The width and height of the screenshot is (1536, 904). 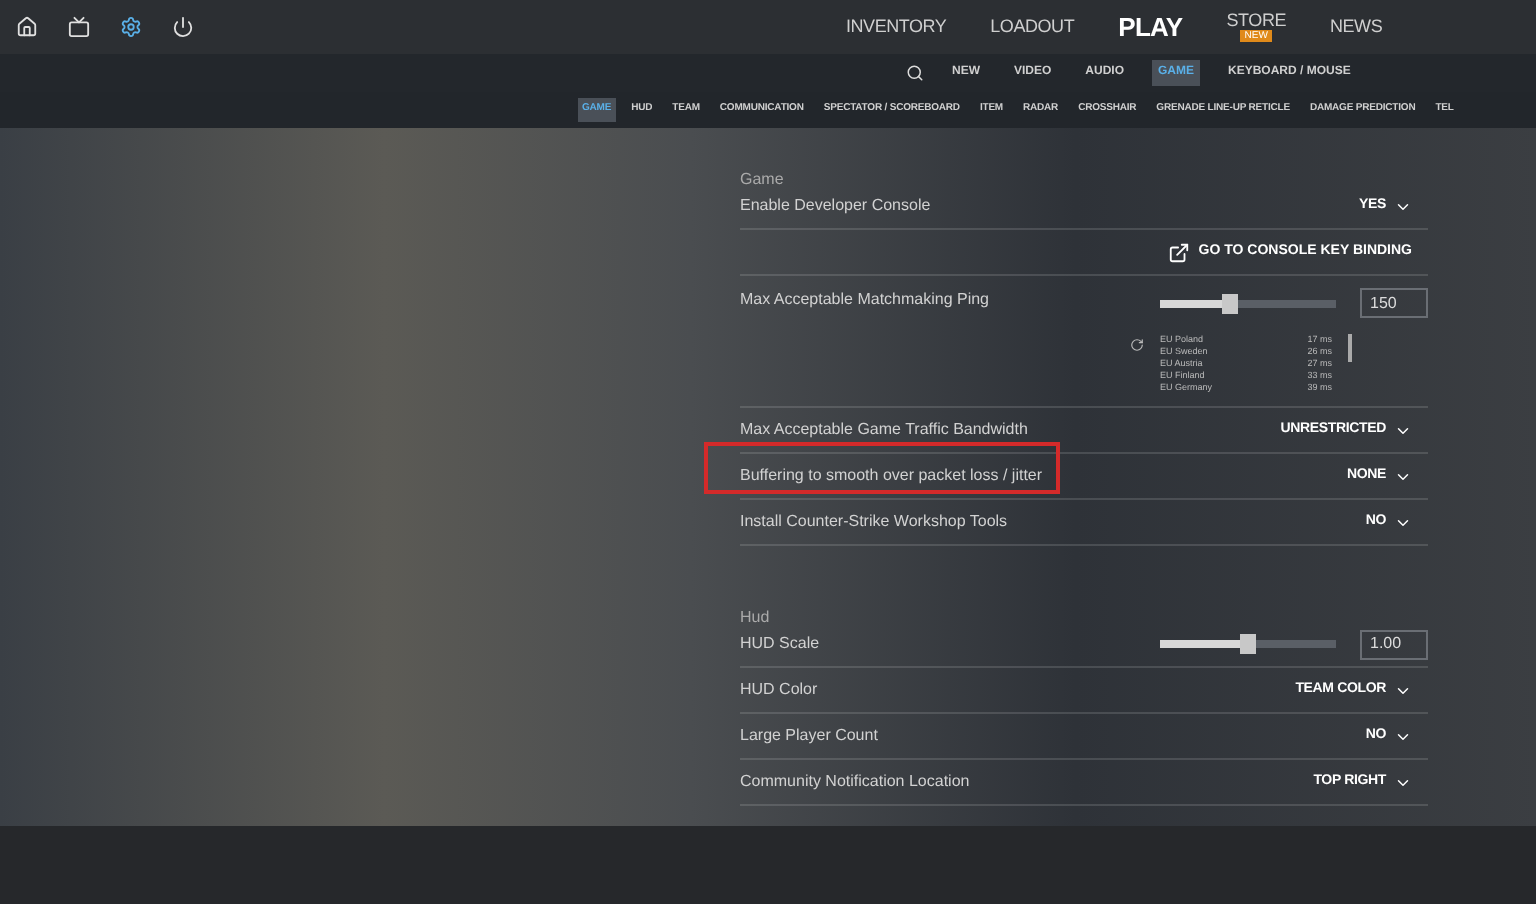 I want to click on section-title: Game, so click(x=762, y=179).